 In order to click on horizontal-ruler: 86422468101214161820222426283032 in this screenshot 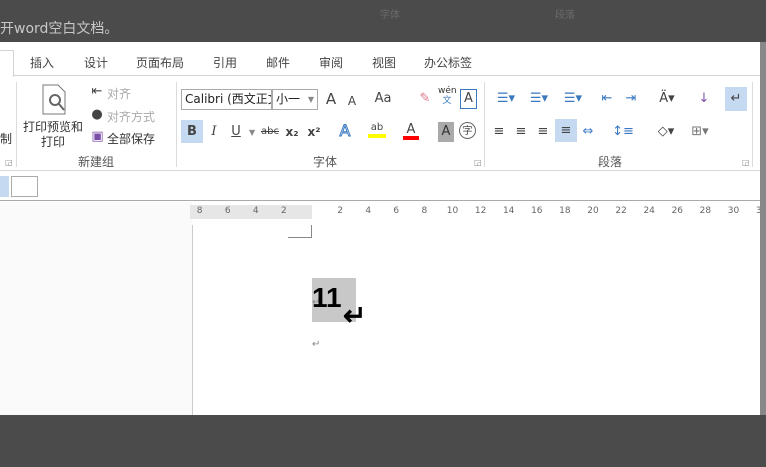, I will do `click(475, 212)`.